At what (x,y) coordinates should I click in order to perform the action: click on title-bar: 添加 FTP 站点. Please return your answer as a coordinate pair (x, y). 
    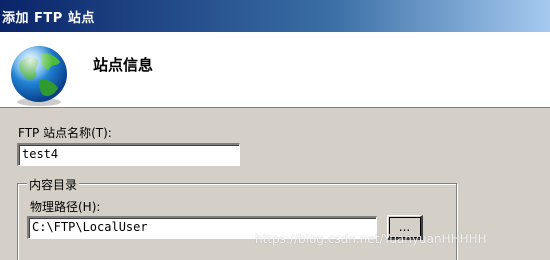
    Looking at the image, I should click on (275, 16).